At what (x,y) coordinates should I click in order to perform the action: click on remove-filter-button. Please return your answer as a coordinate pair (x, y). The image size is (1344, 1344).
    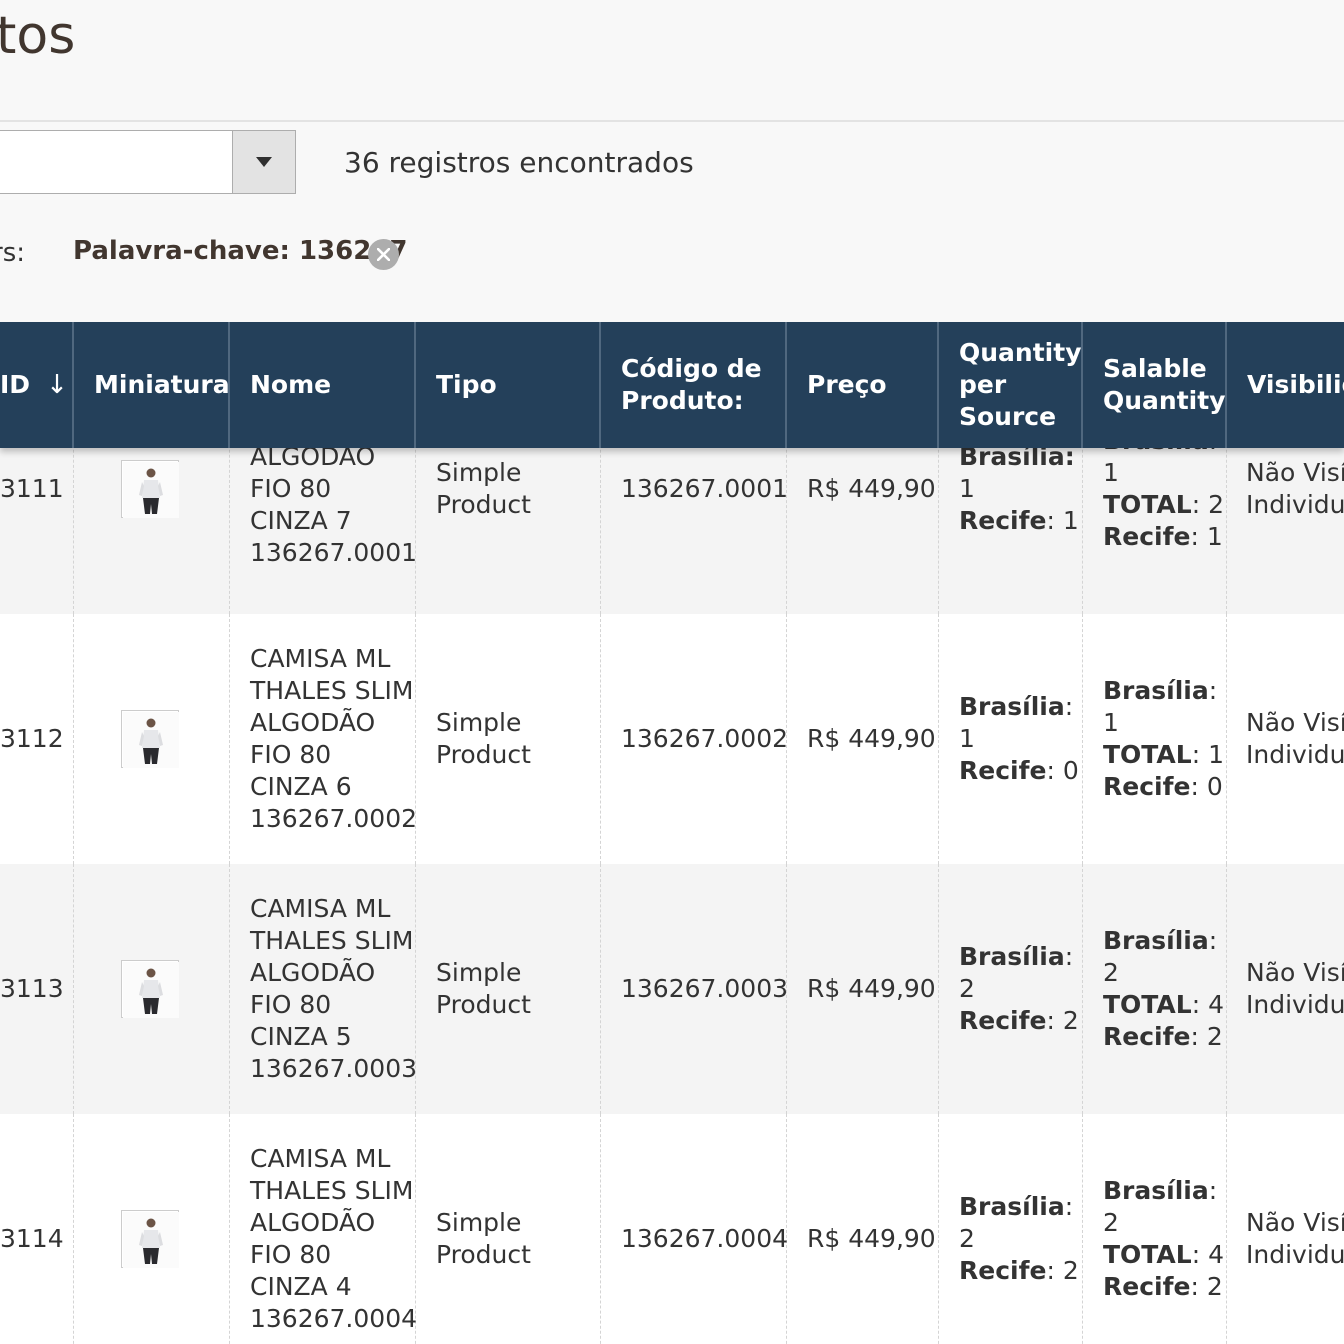
    Looking at the image, I should click on (383, 254).